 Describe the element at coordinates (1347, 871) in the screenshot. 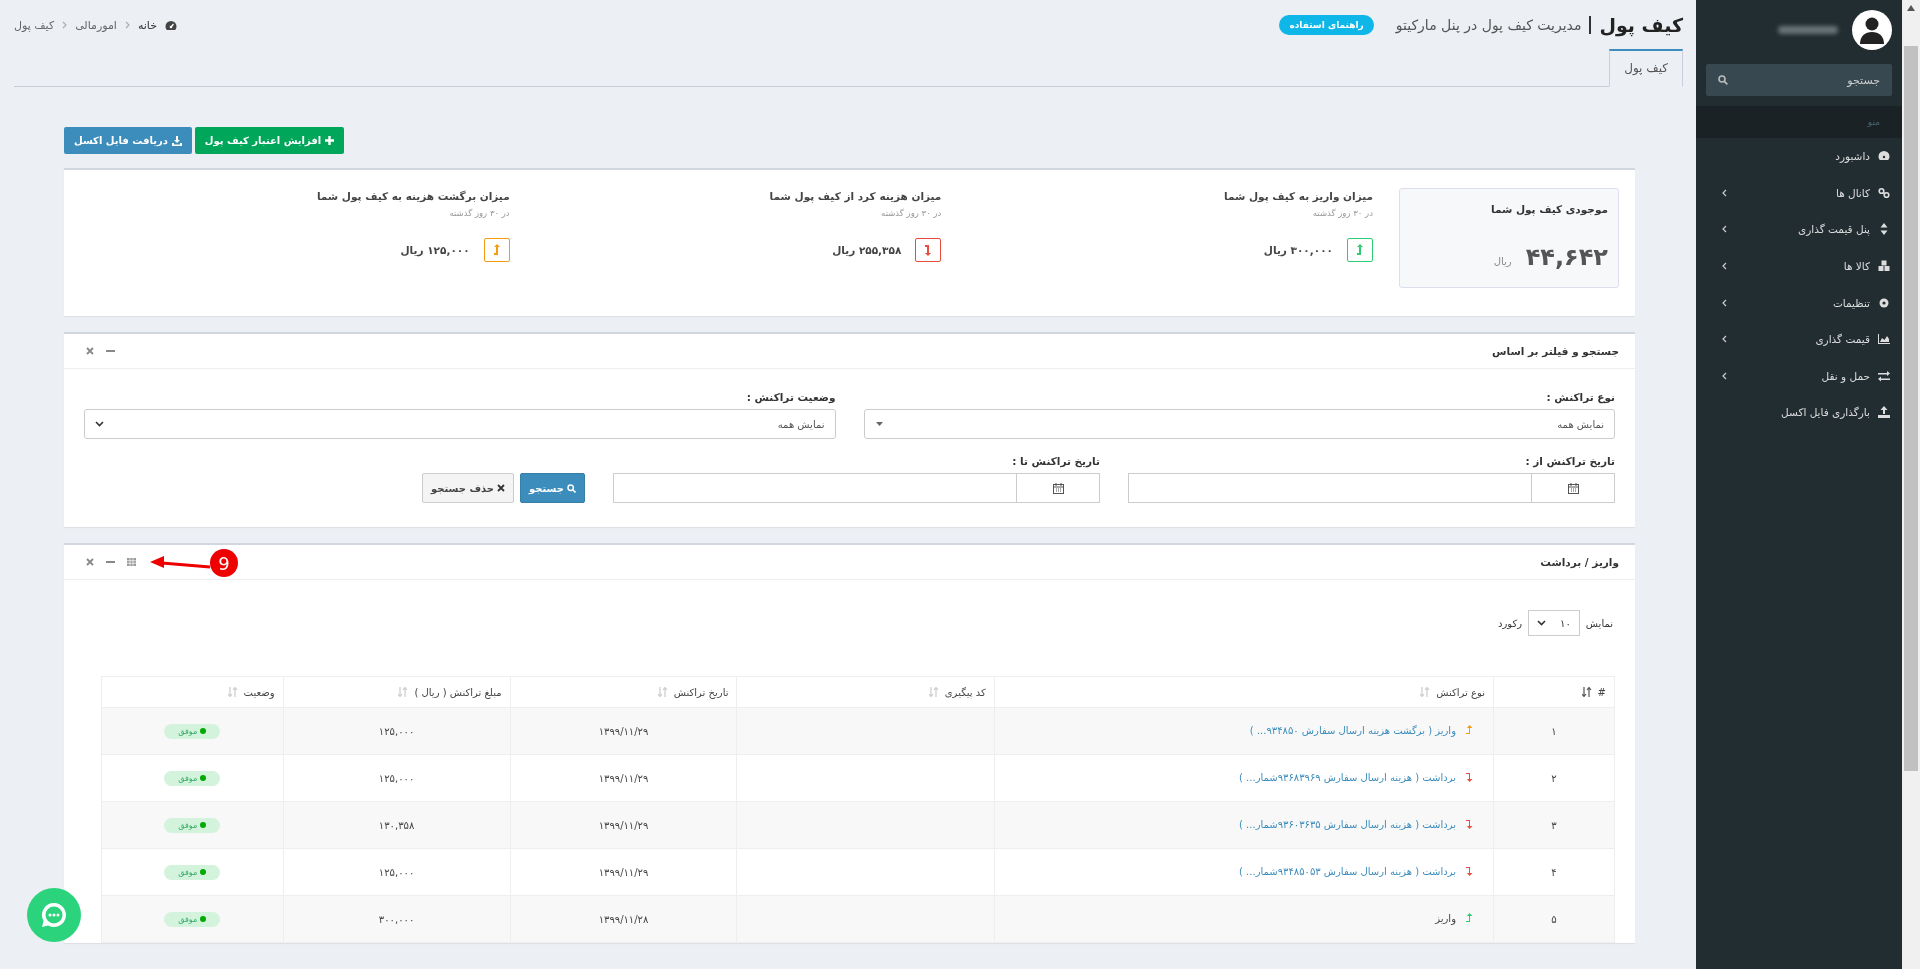

I see `transaction-link: برداشت ( هزینه ارسال سفارش ۹۳۴۸۵۰۵۳شمار... )` at that location.